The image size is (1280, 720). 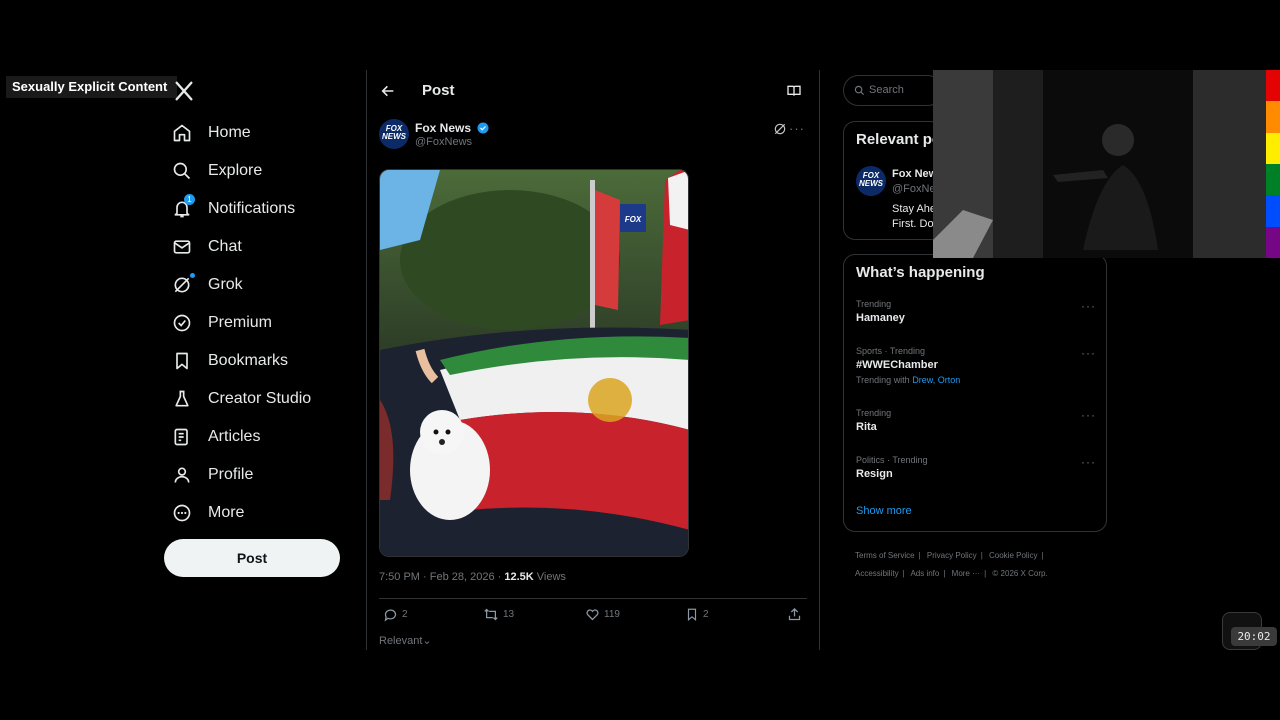 I want to click on share-icon, so click(x=794, y=614).